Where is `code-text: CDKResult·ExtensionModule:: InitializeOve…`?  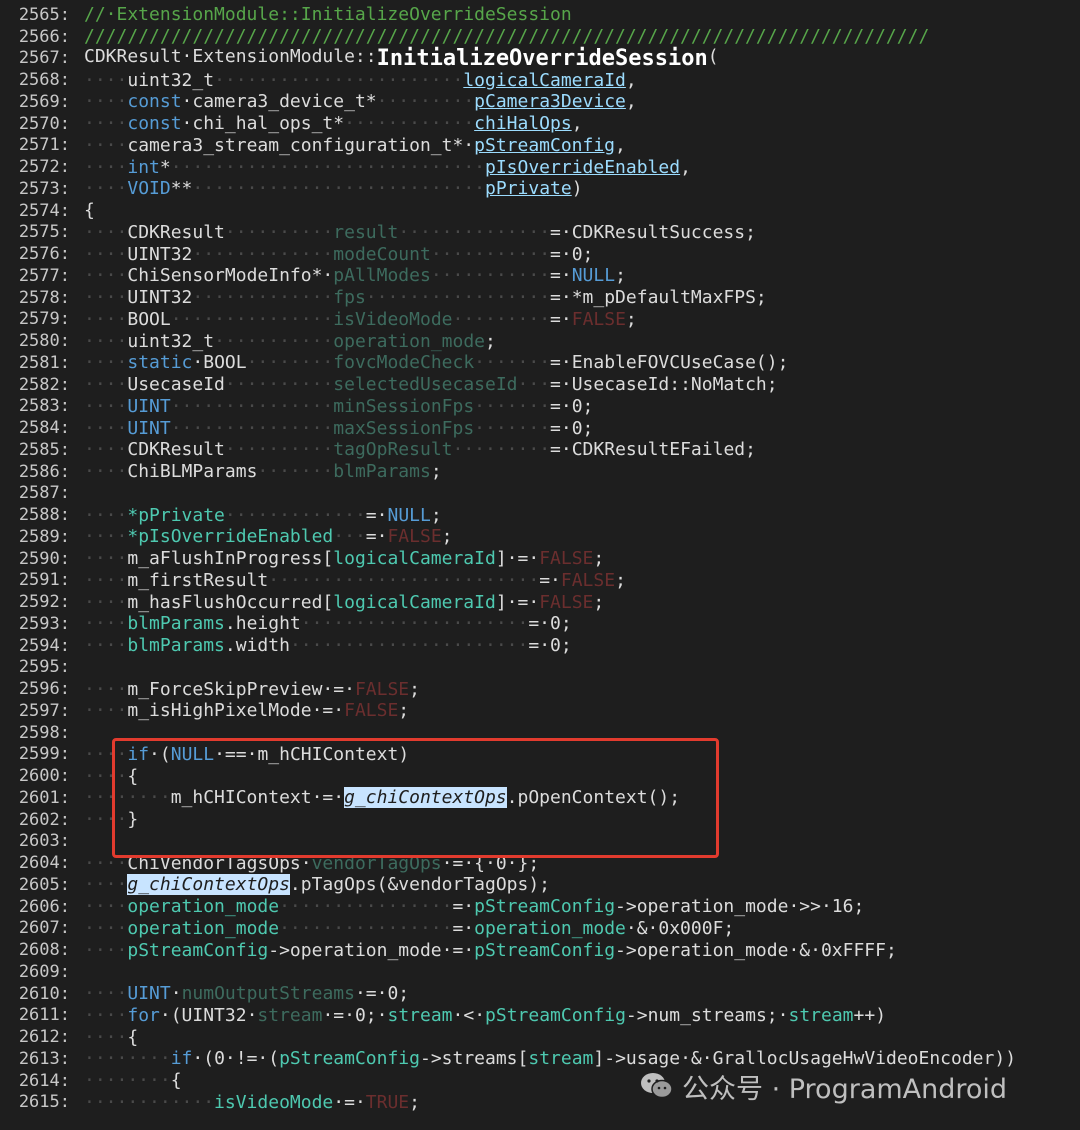 code-text: CDKResult·ExtensionModule:: InitializeOve… is located at coordinates (401, 58).